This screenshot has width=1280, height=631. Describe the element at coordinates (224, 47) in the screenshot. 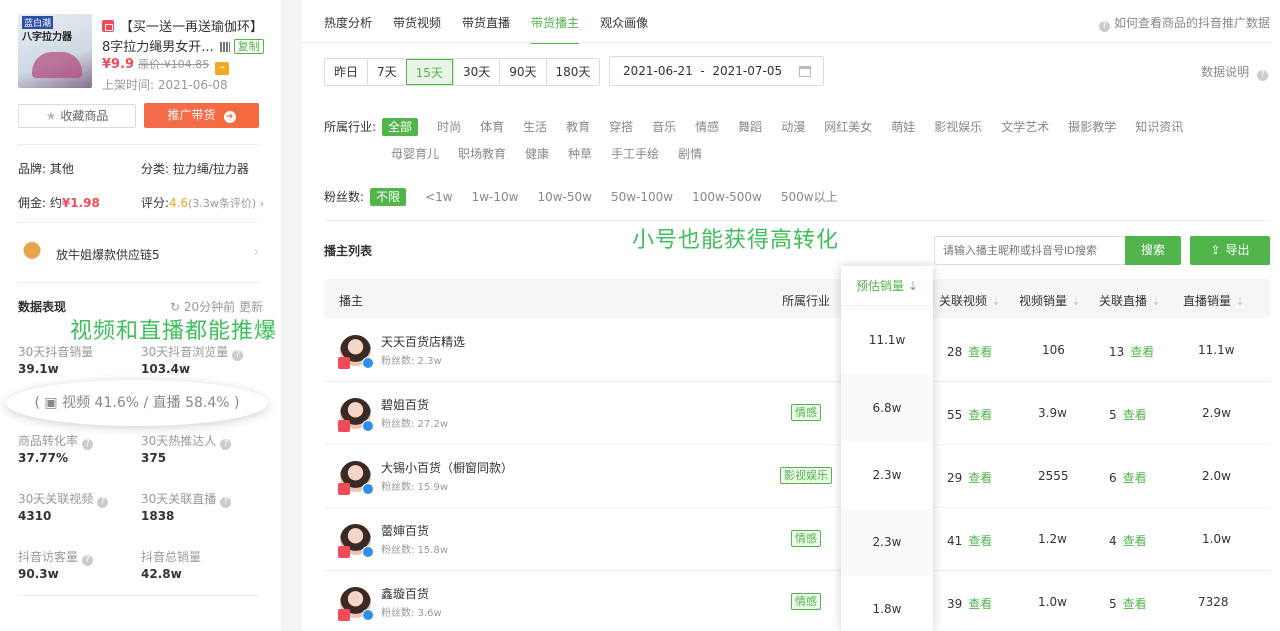

I see `qrcode-icon` at that location.